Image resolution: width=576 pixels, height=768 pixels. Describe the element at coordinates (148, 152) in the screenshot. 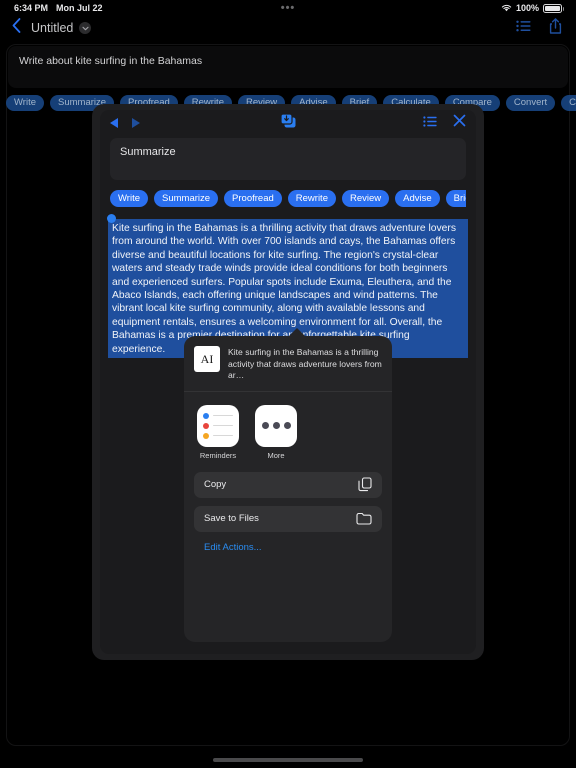

I see `modal-prompt-value: Summarize` at that location.